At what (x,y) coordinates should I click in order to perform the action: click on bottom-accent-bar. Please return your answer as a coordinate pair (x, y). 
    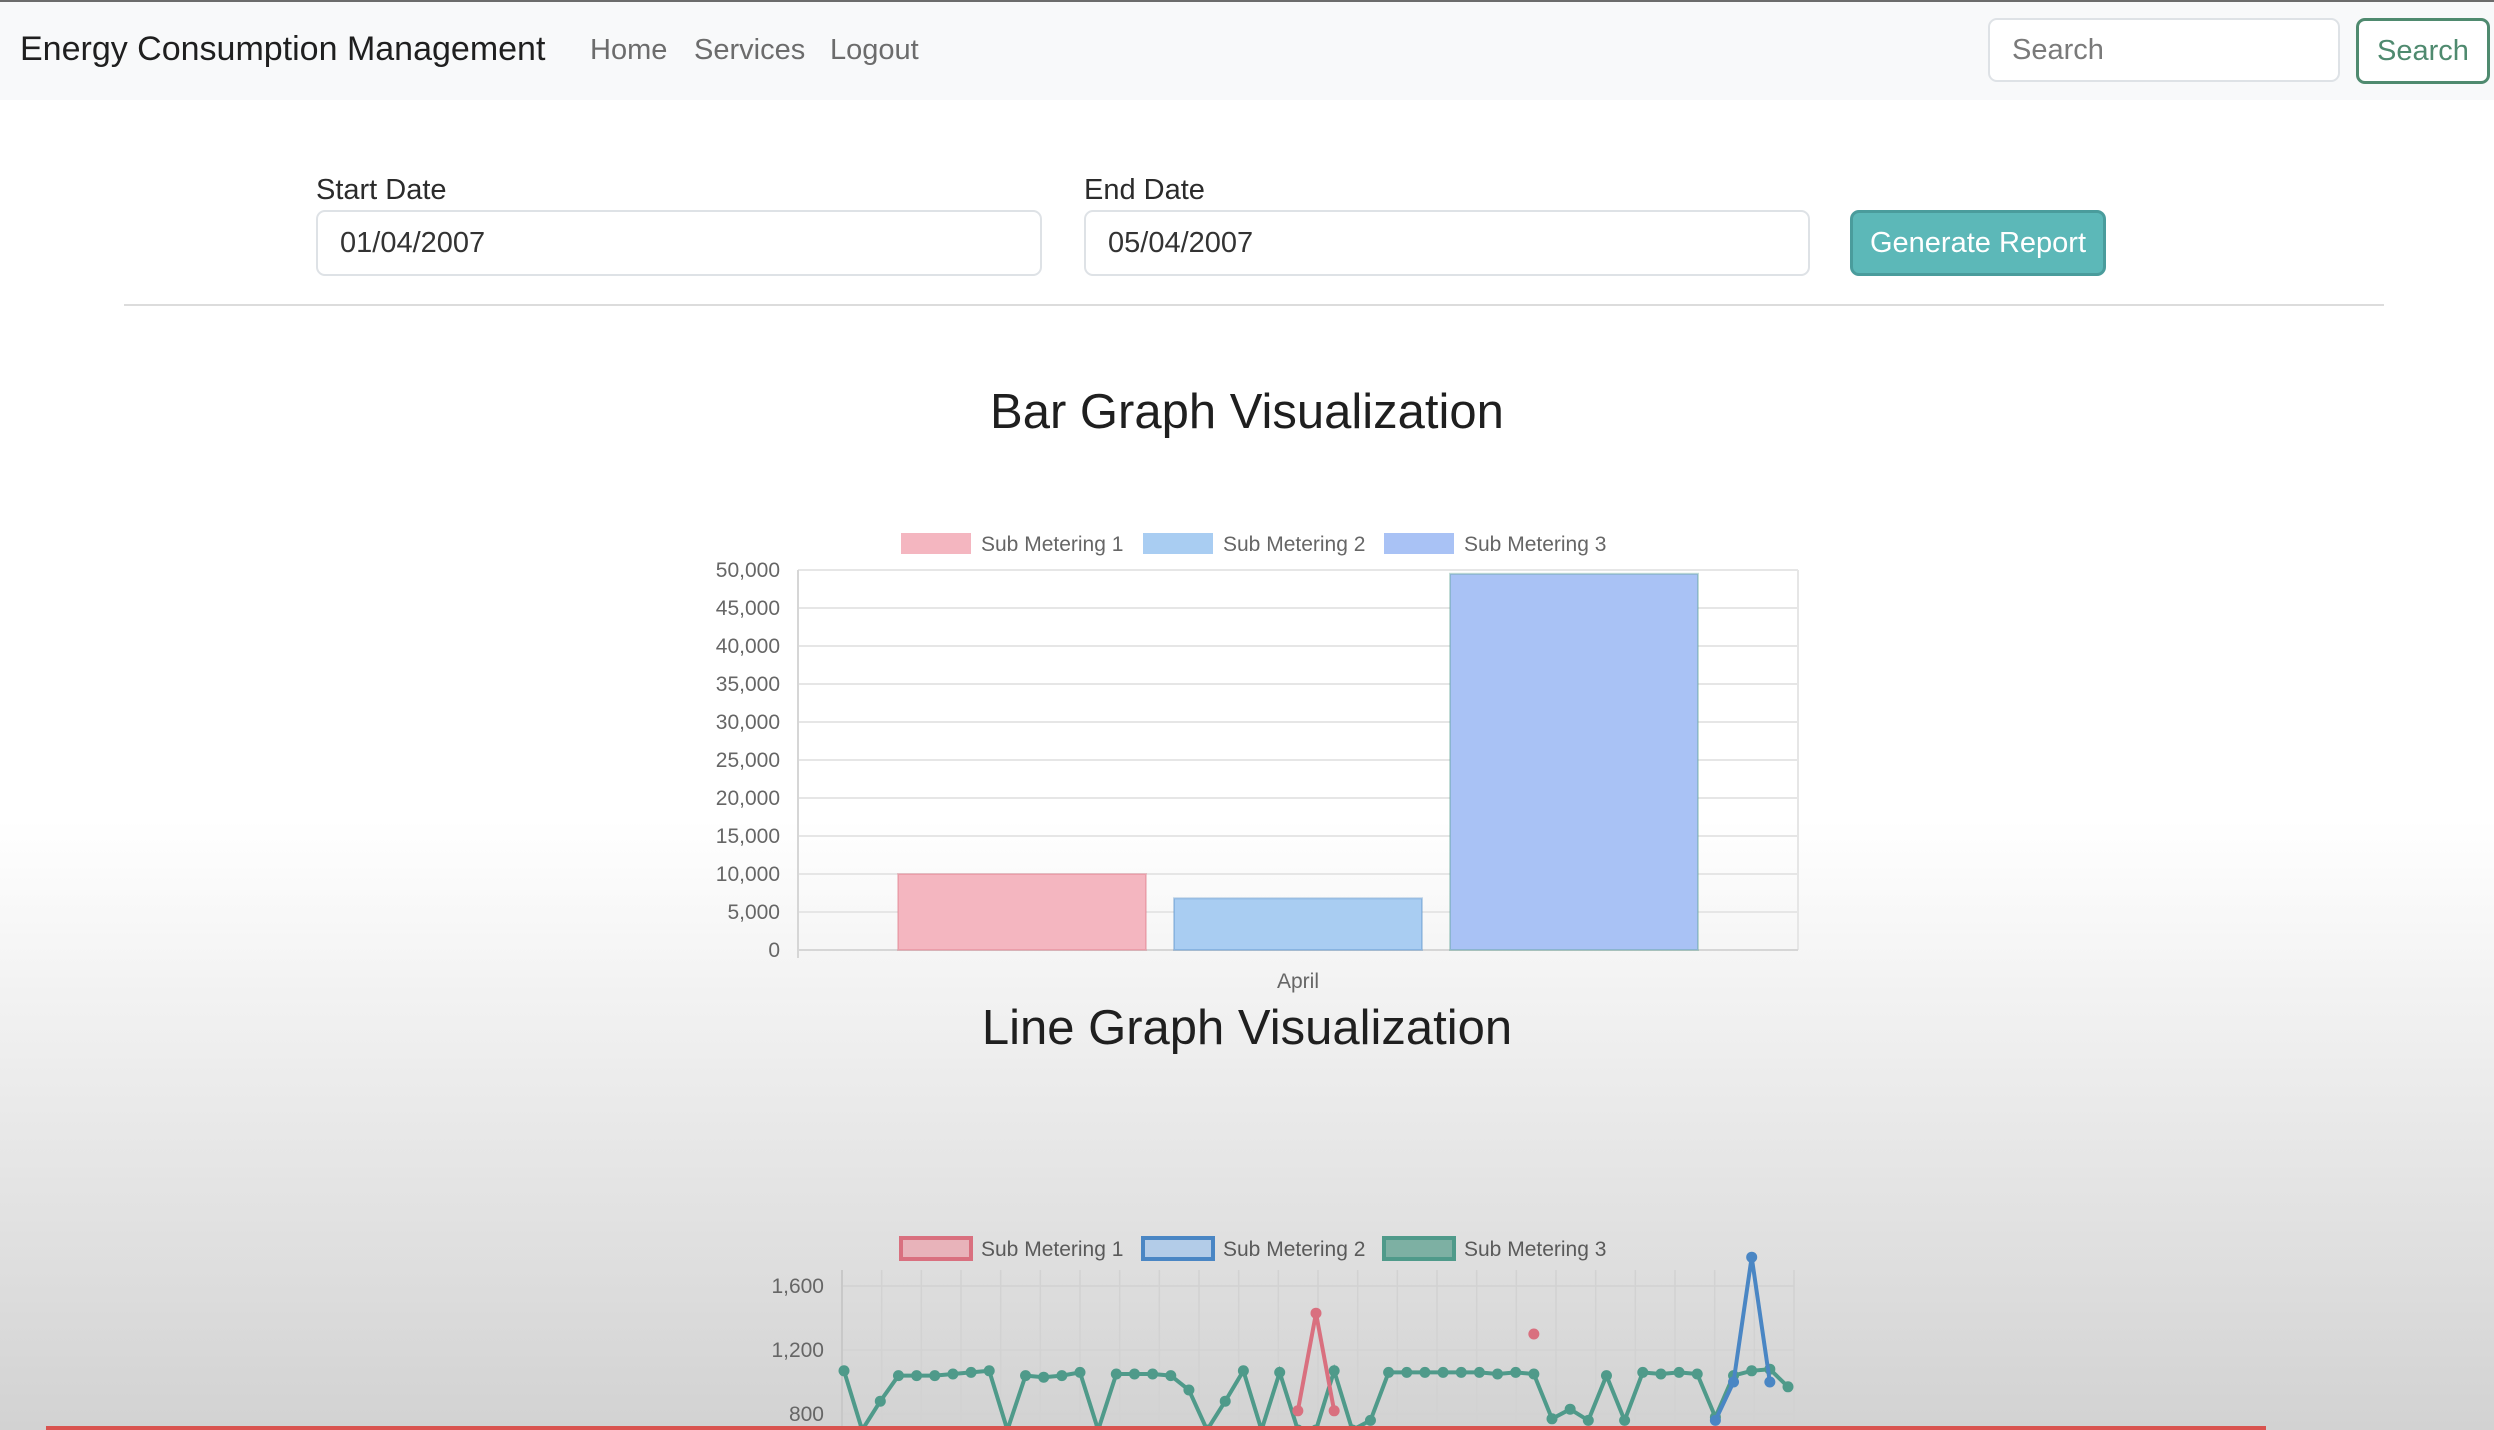
    Looking at the image, I should click on (1156, 1428).